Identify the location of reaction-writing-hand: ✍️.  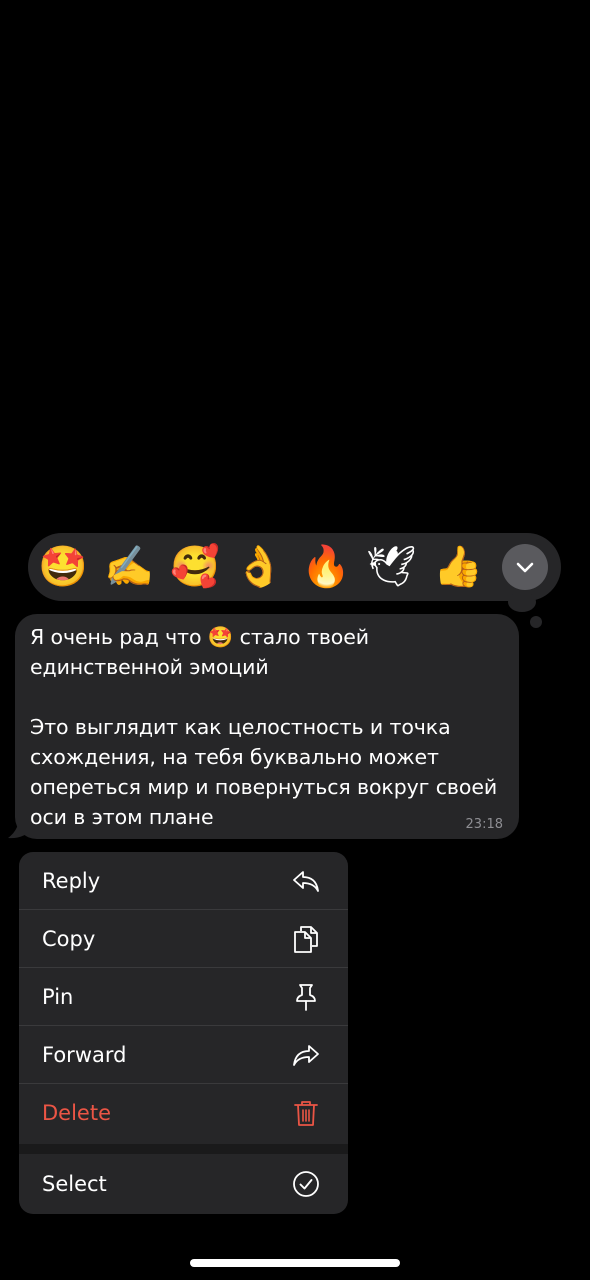
(129, 567).